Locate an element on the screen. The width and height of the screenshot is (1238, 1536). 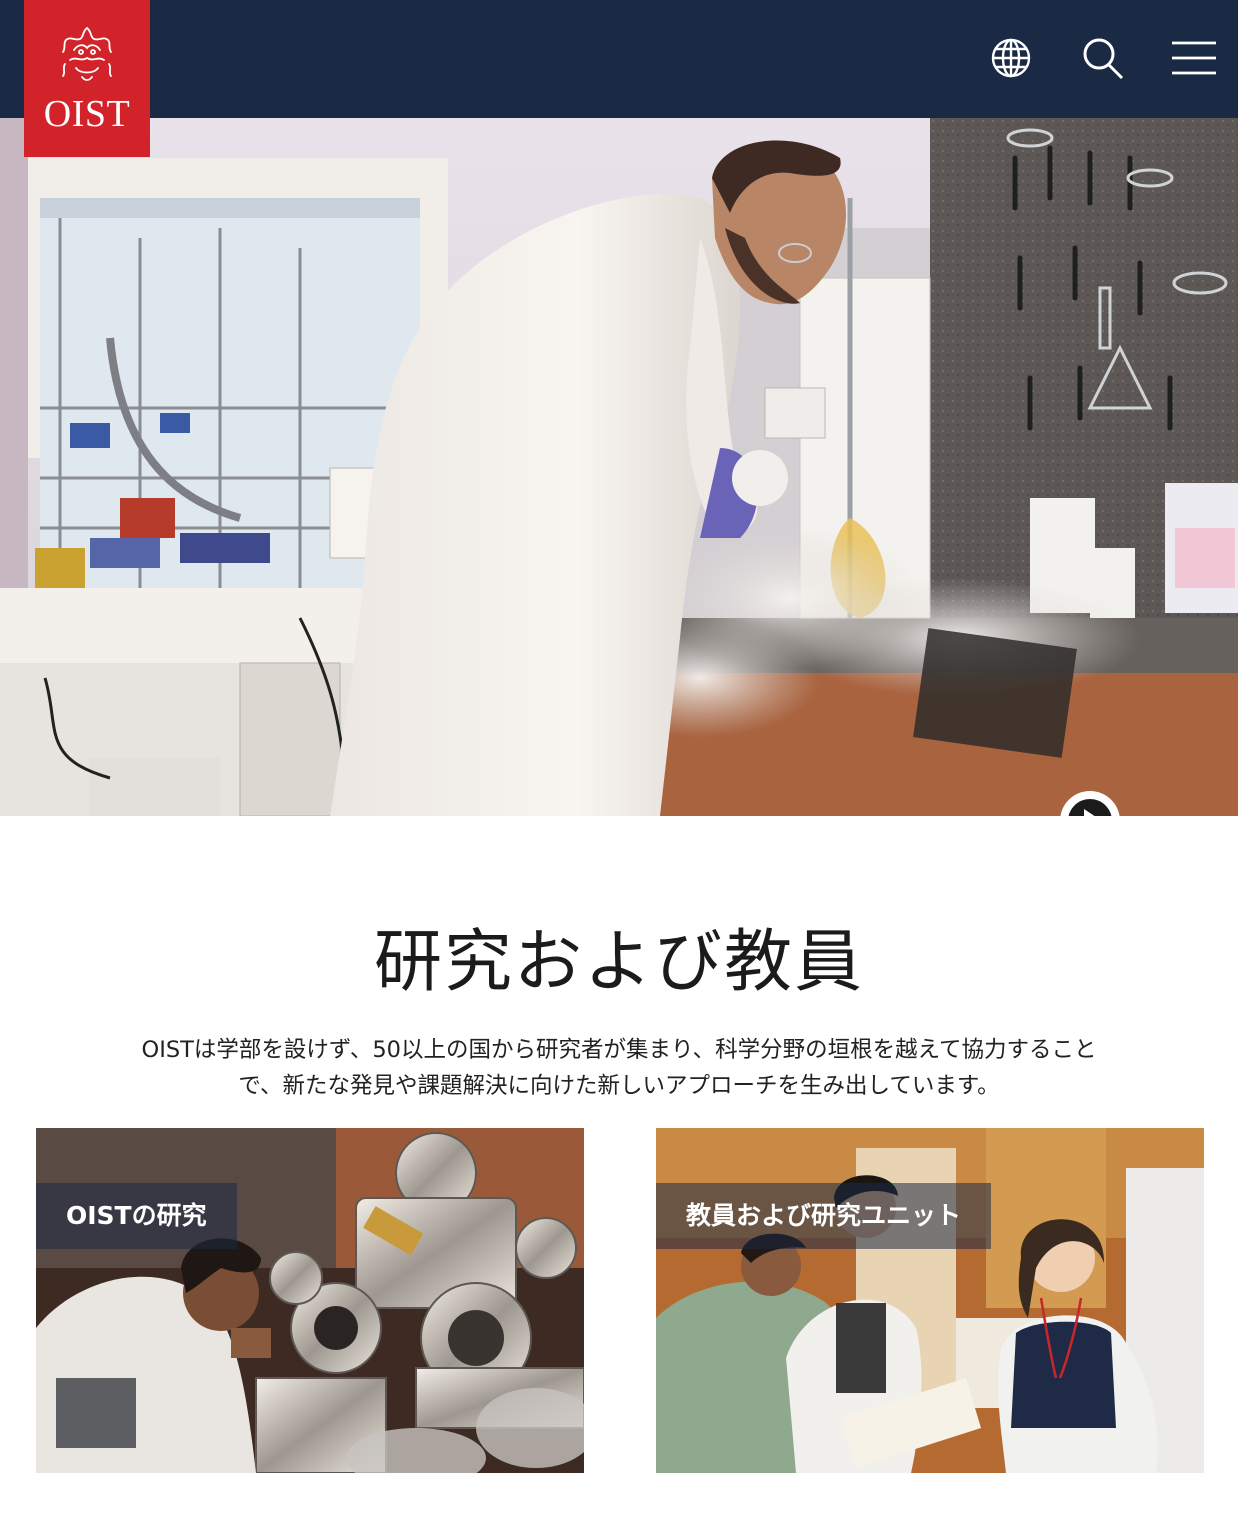
research-equipment-image is located at coordinates (310, 1300).